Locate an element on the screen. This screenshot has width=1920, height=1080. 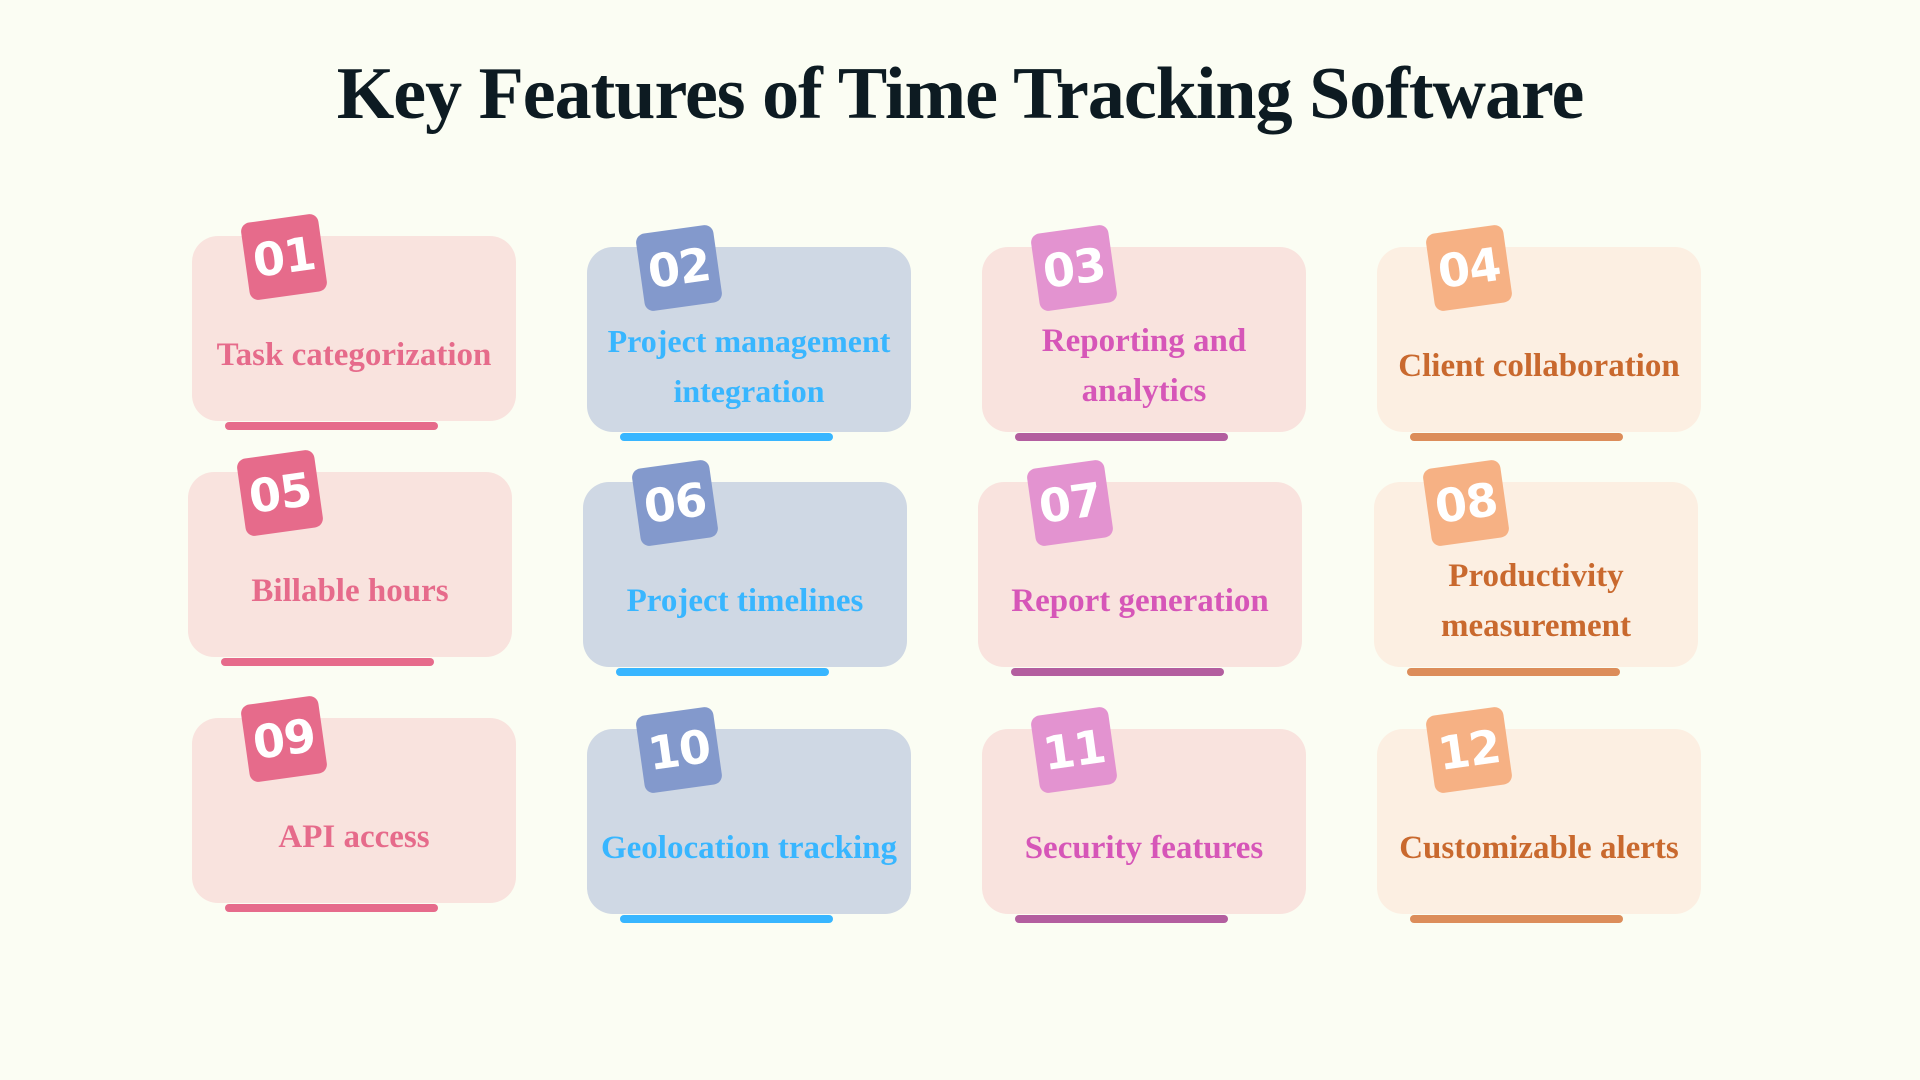
feature-number-badge: 08 is located at coordinates (1466, 503).